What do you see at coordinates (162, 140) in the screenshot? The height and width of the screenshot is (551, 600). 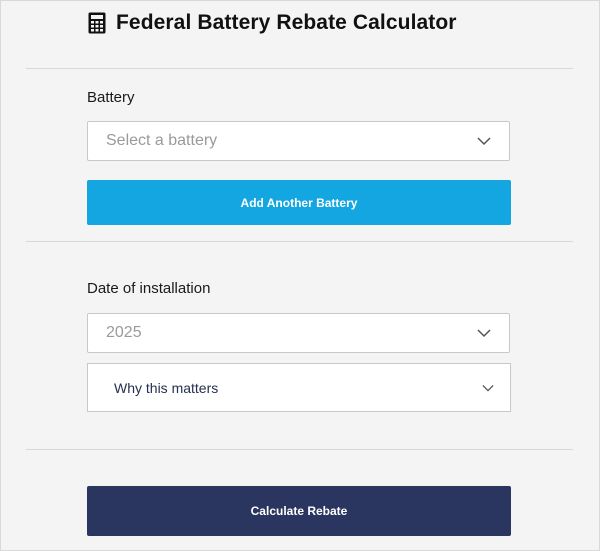 I see `battery-select-placeholder: Select a battery` at bounding box center [162, 140].